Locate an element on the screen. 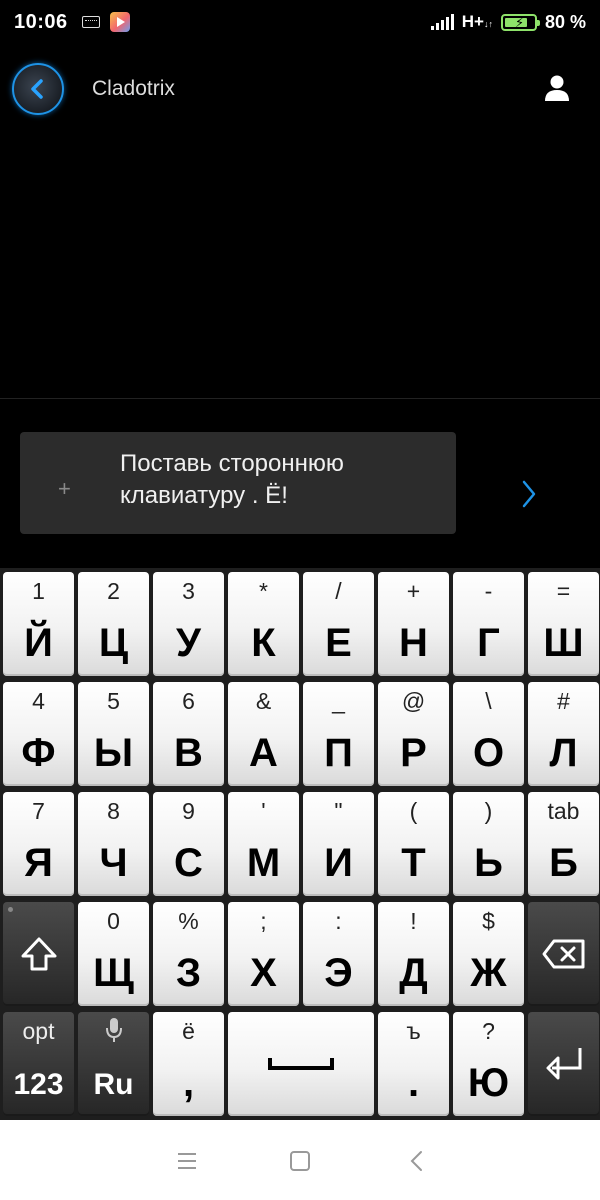 The height and width of the screenshot is (1200, 600). key-primary-label: Д is located at coordinates (413, 973).